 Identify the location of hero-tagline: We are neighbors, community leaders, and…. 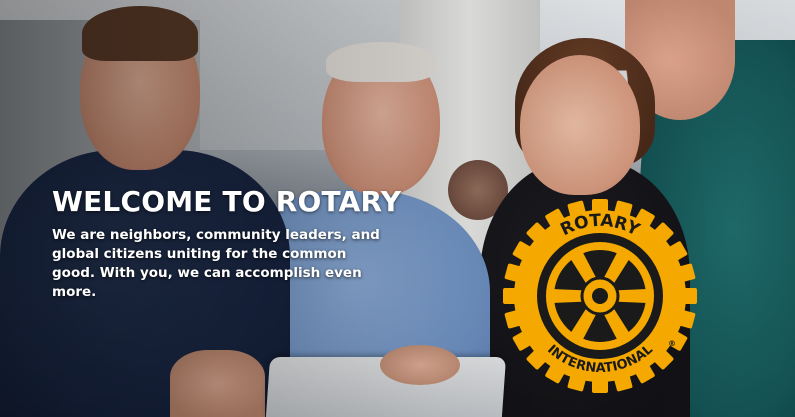
(216, 263).